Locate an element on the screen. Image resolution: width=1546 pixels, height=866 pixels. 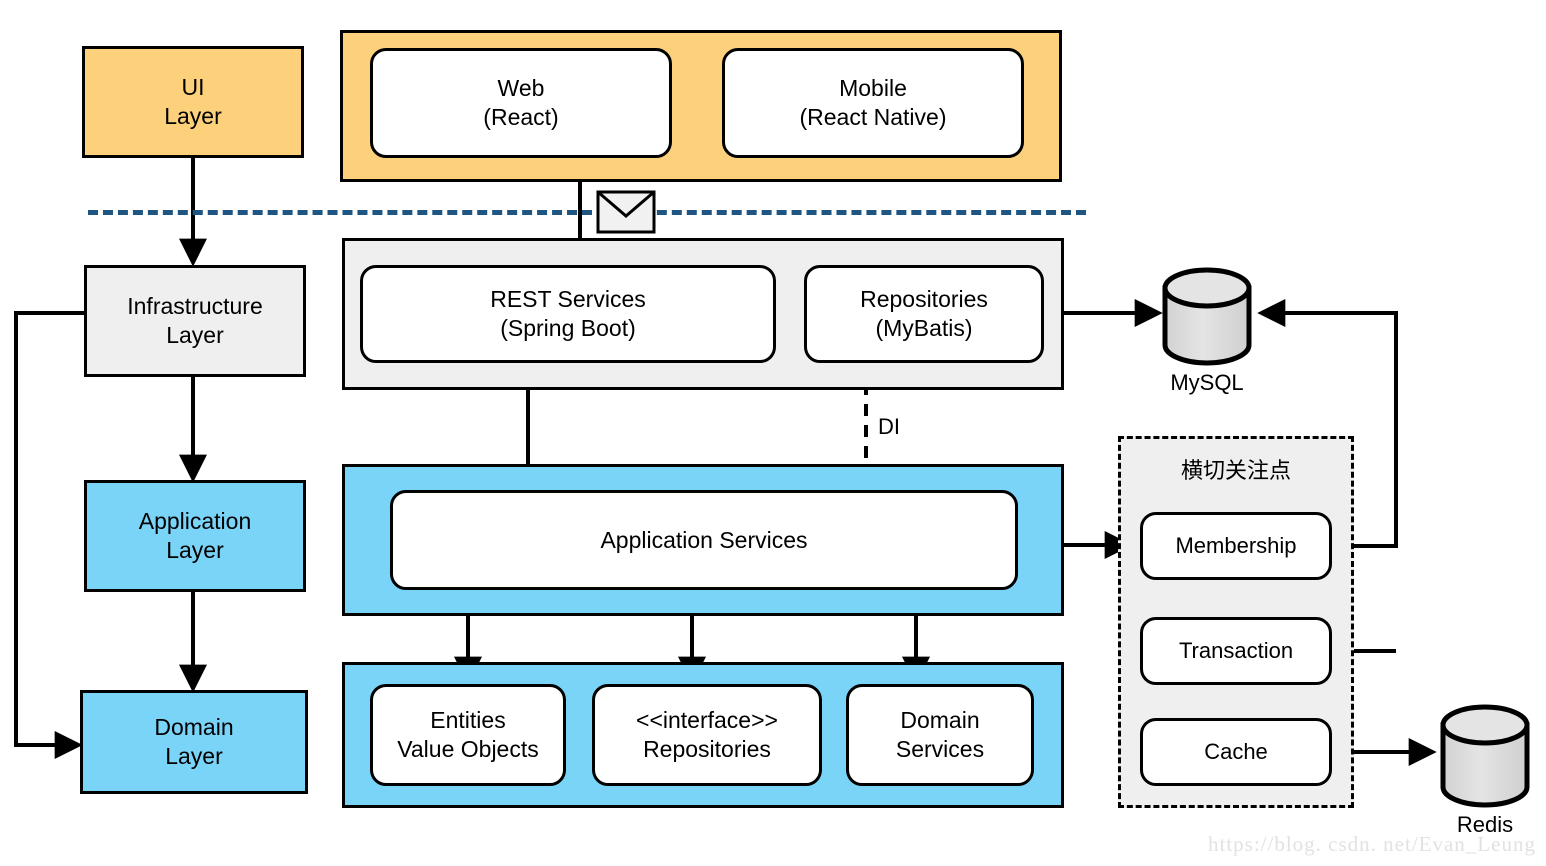
infrastructure-layer-chip: Infrastructure Layer is located at coordinates (195, 321).